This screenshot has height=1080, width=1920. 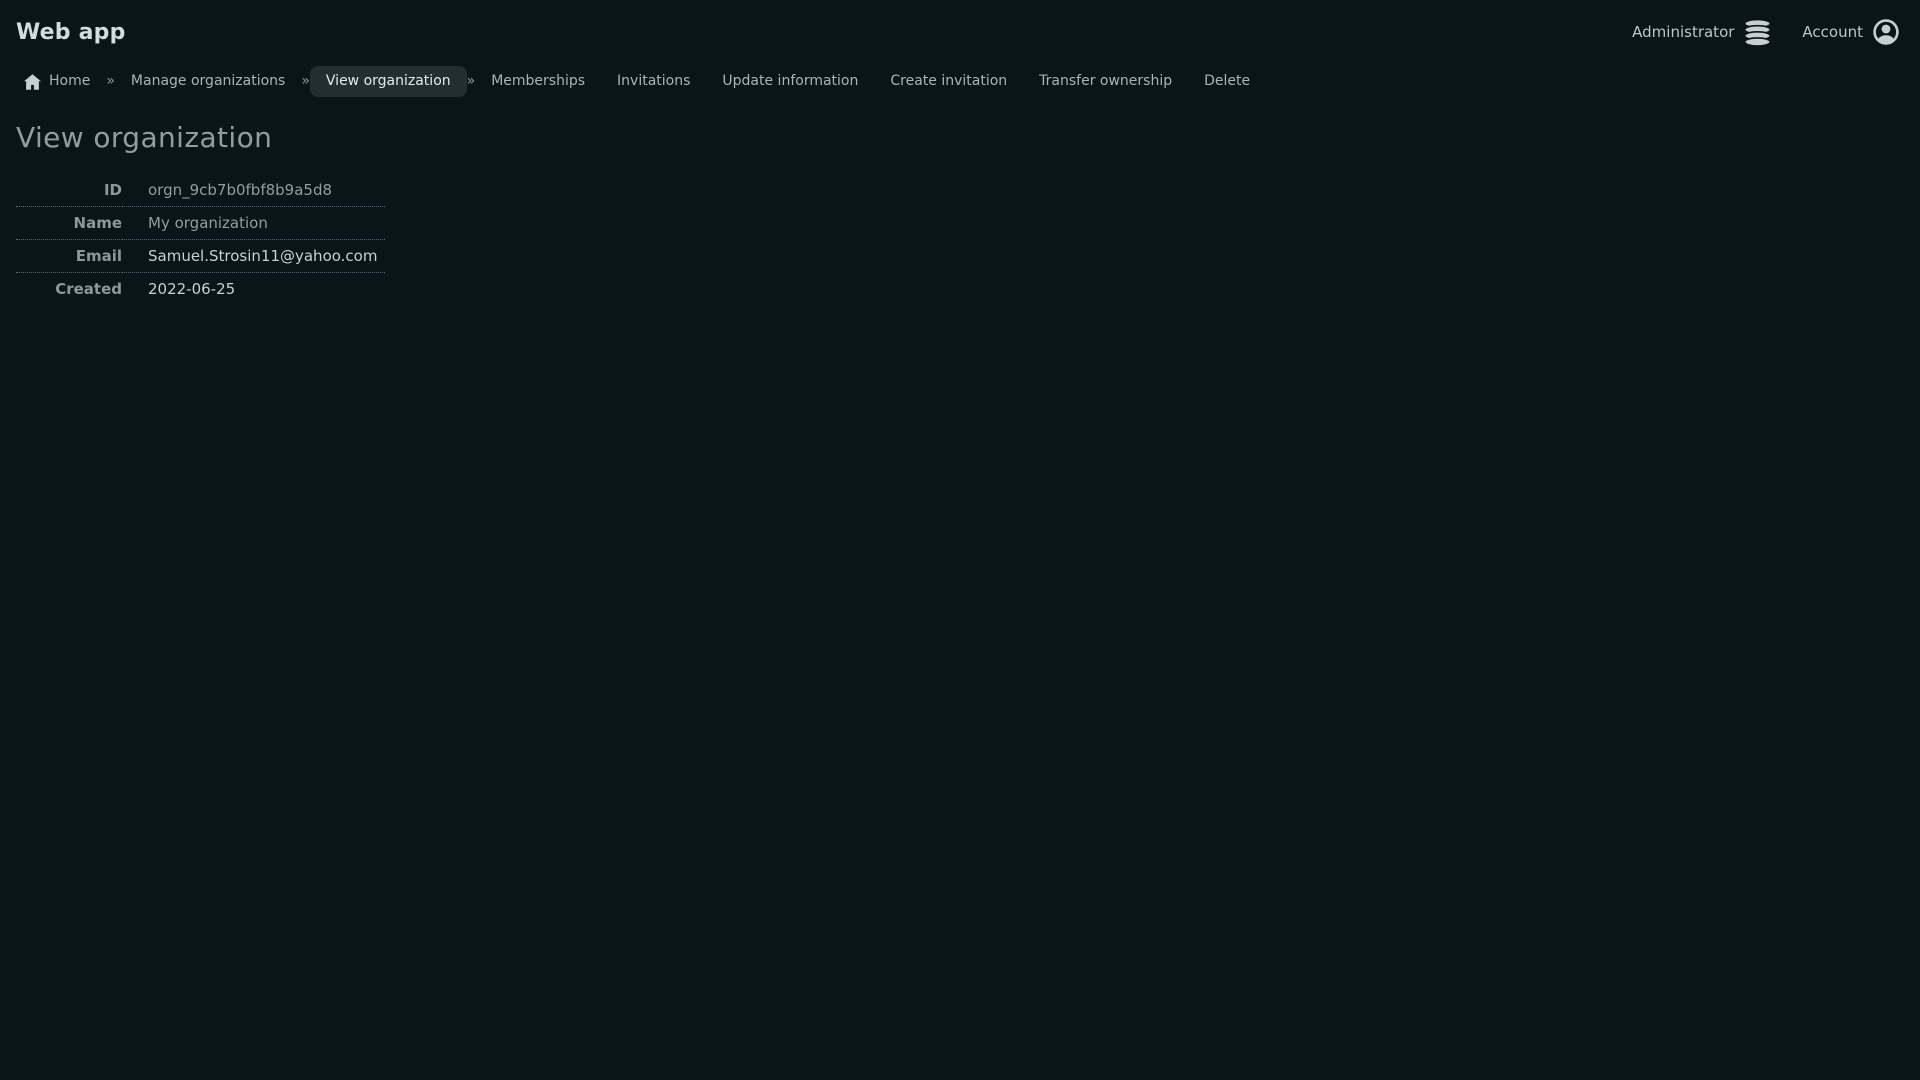 I want to click on detail-label: Created, so click(x=88, y=289).